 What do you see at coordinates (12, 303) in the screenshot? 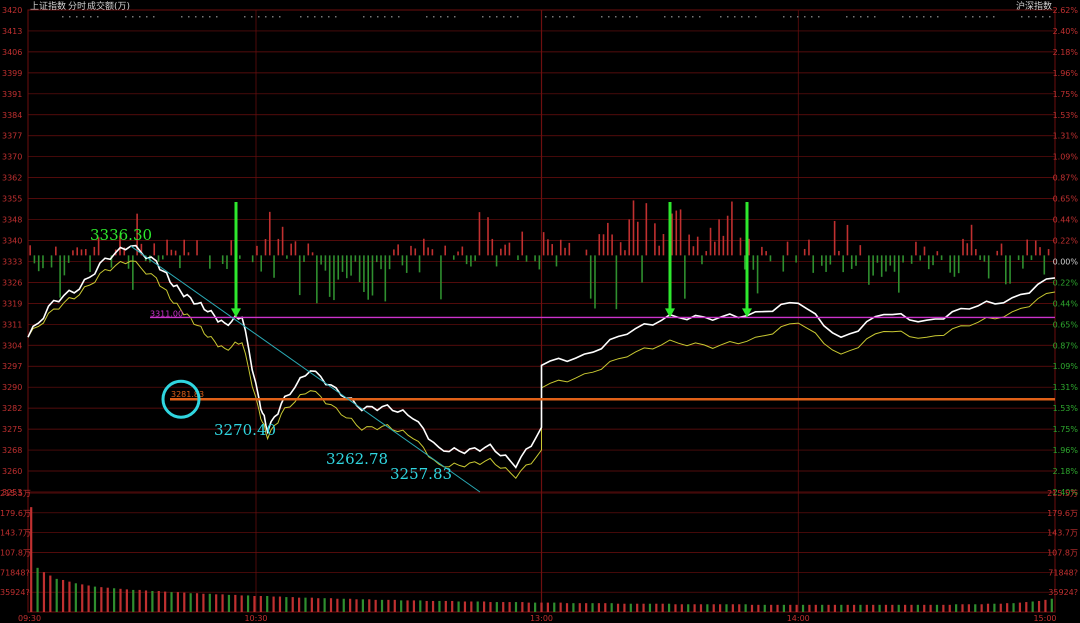
I see `left-axis-label: 3319` at bounding box center [12, 303].